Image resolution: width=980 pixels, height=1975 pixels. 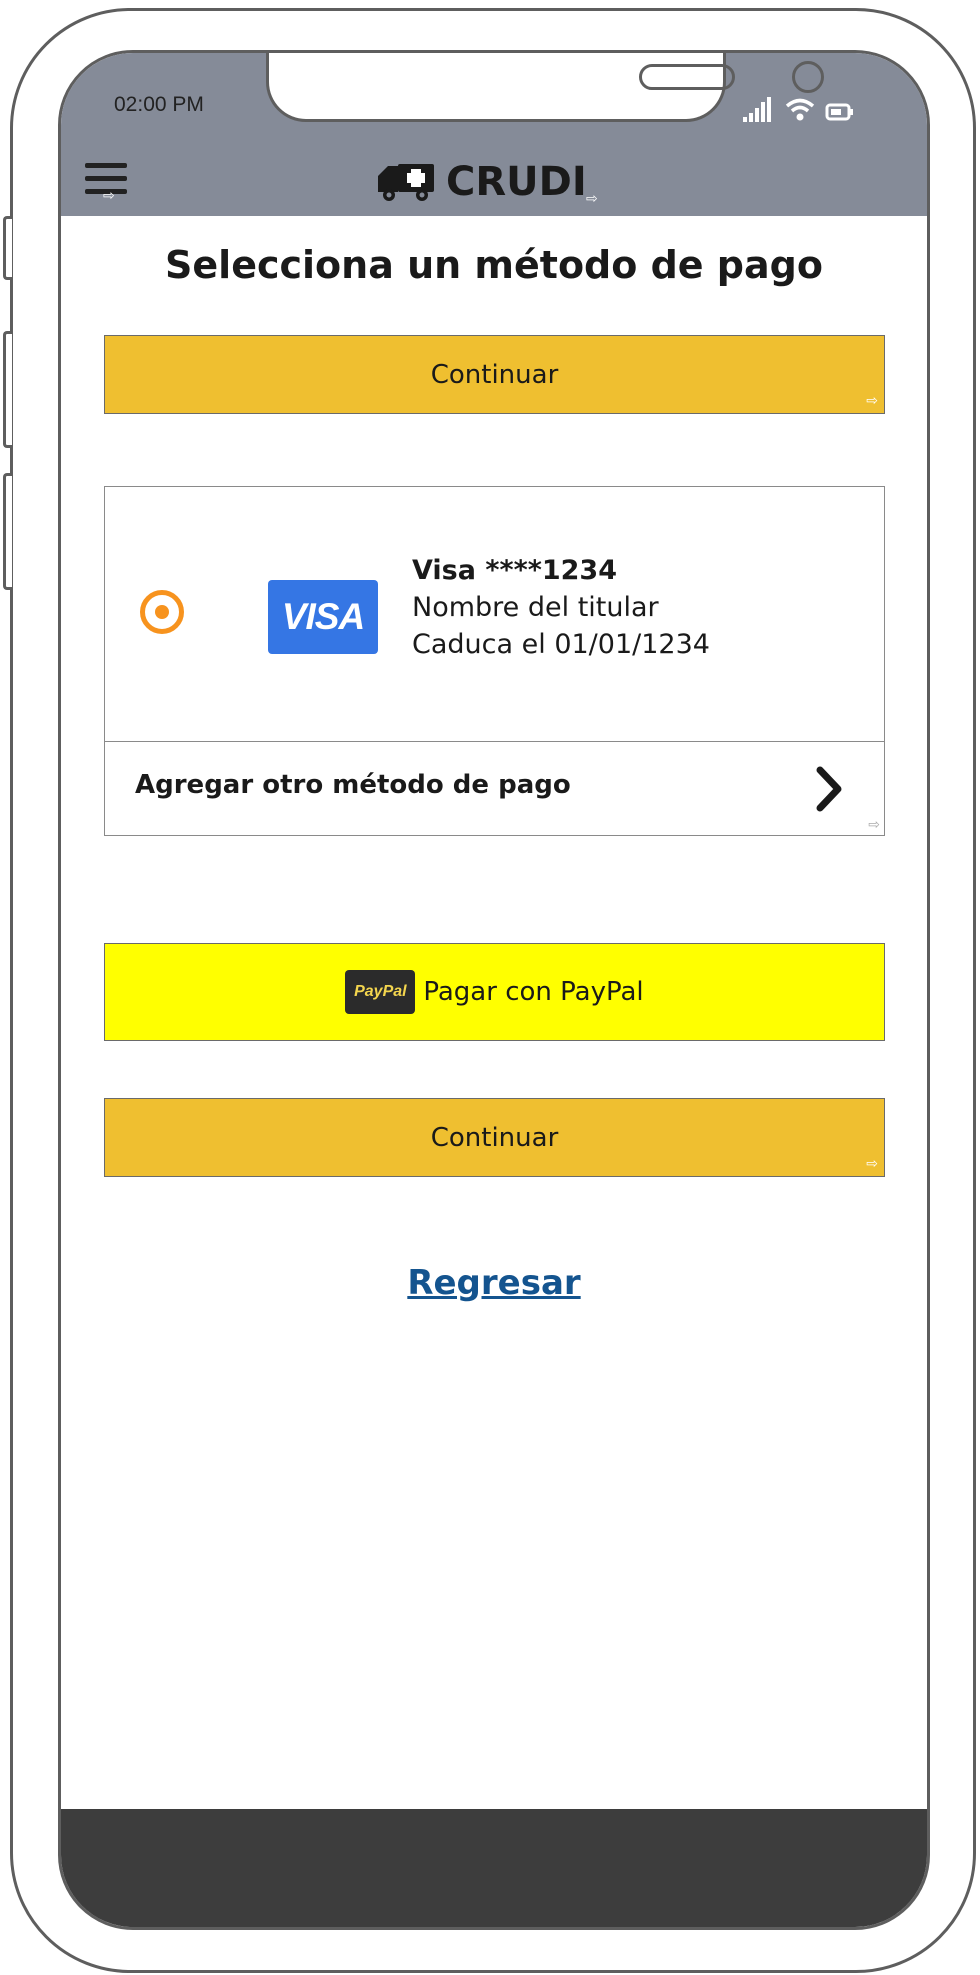 I want to click on continue-button-bottom: Continuar ⇨, so click(x=494, y=1137).